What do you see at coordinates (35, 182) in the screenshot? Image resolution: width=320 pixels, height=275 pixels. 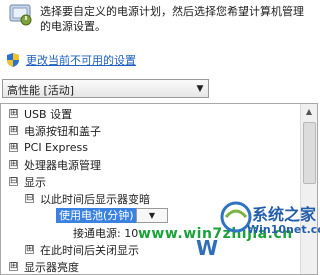 I see `tree-item-label: 显示` at bounding box center [35, 182].